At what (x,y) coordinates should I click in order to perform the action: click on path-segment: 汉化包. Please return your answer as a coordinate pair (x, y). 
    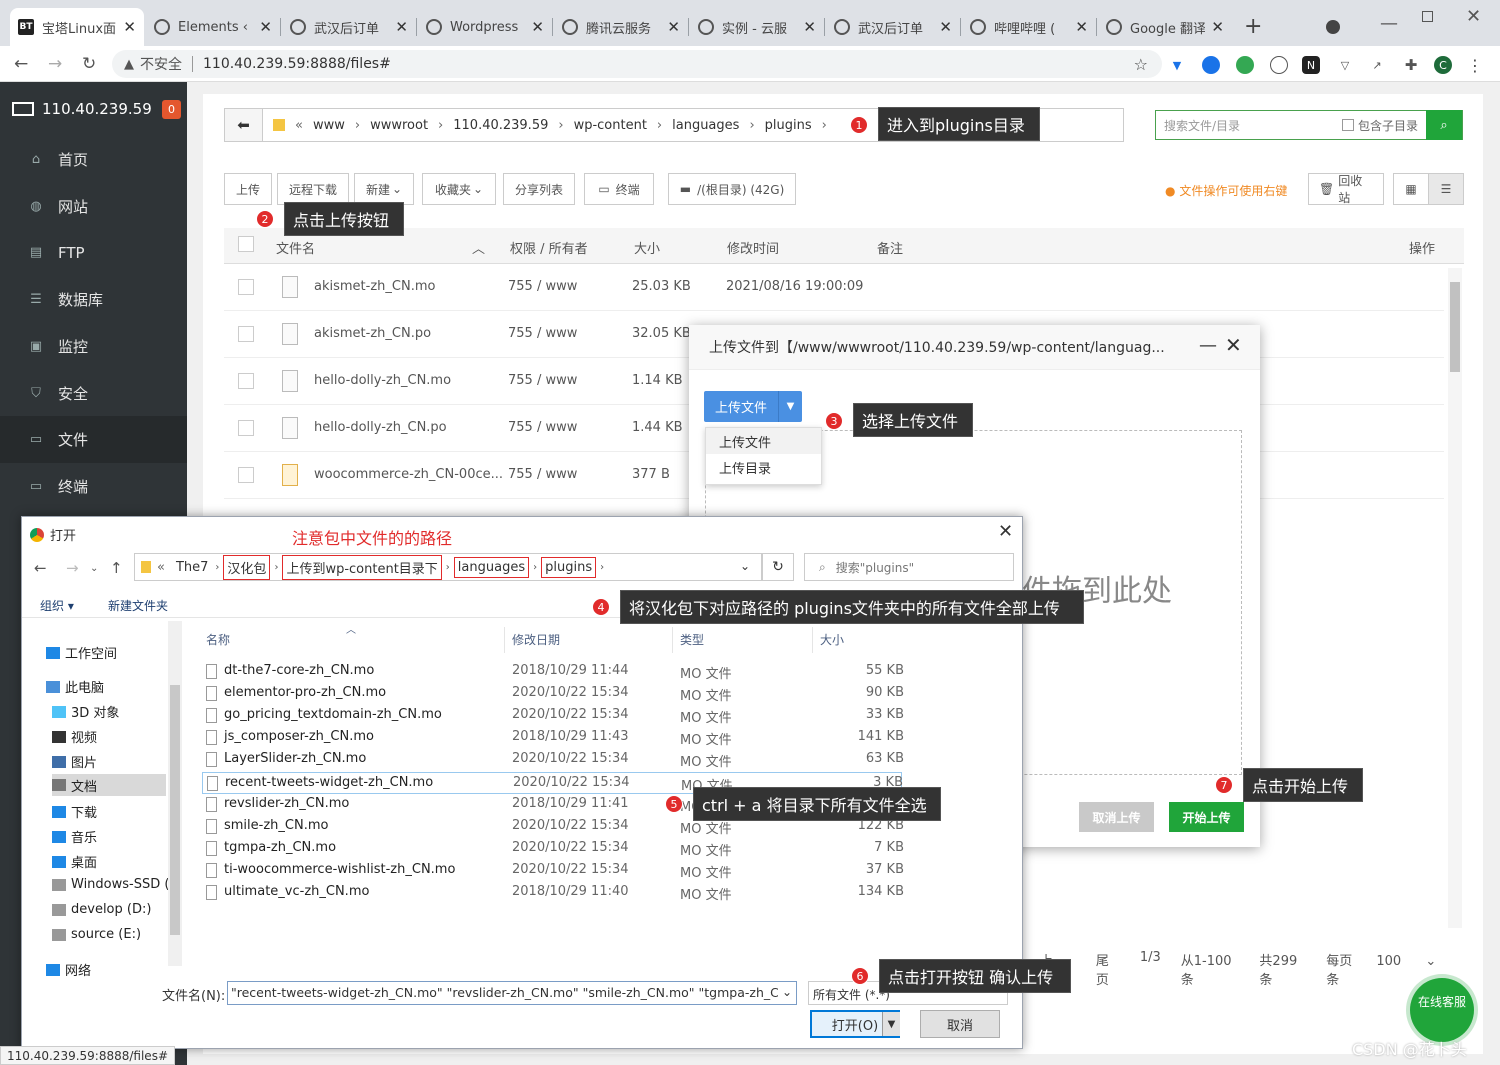
    Looking at the image, I should click on (247, 567).